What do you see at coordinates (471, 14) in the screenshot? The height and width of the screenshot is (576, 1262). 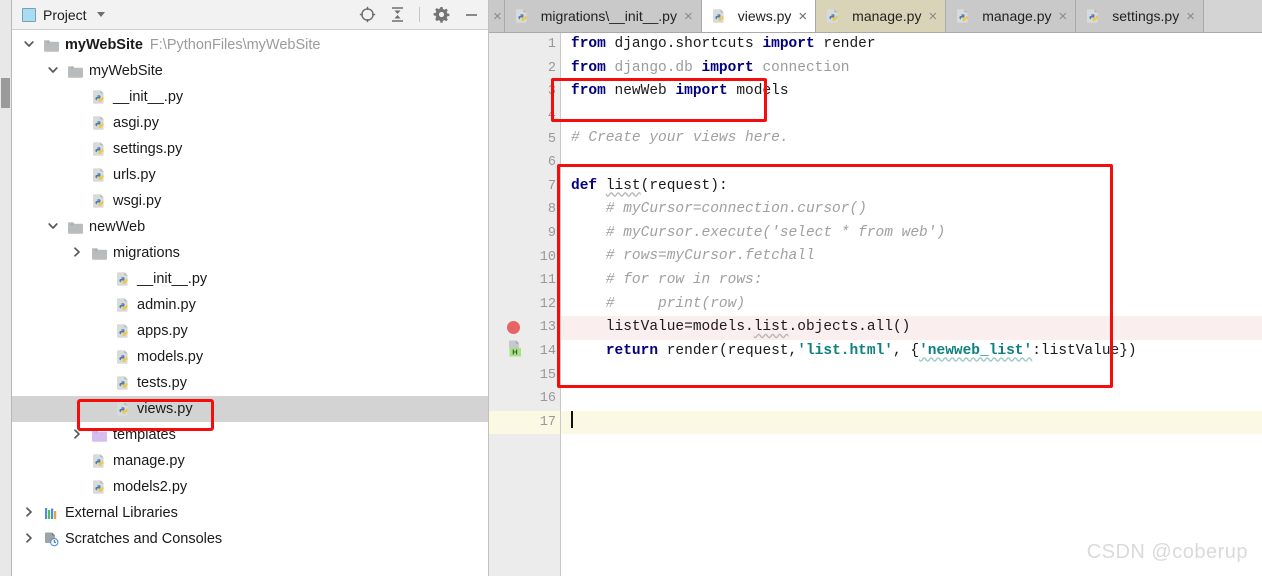 I see `minimize-icon` at bounding box center [471, 14].